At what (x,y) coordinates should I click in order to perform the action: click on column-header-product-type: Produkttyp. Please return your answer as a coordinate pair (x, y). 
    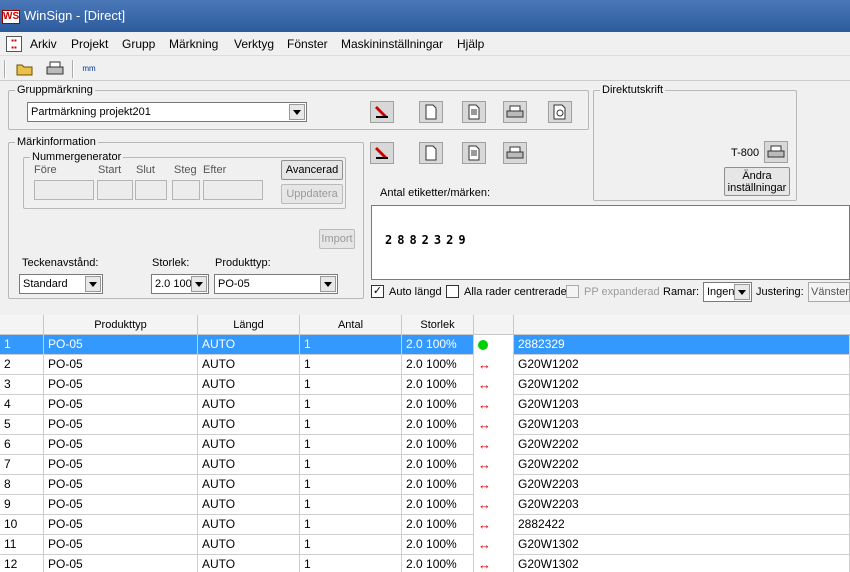
    Looking at the image, I should click on (121, 325).